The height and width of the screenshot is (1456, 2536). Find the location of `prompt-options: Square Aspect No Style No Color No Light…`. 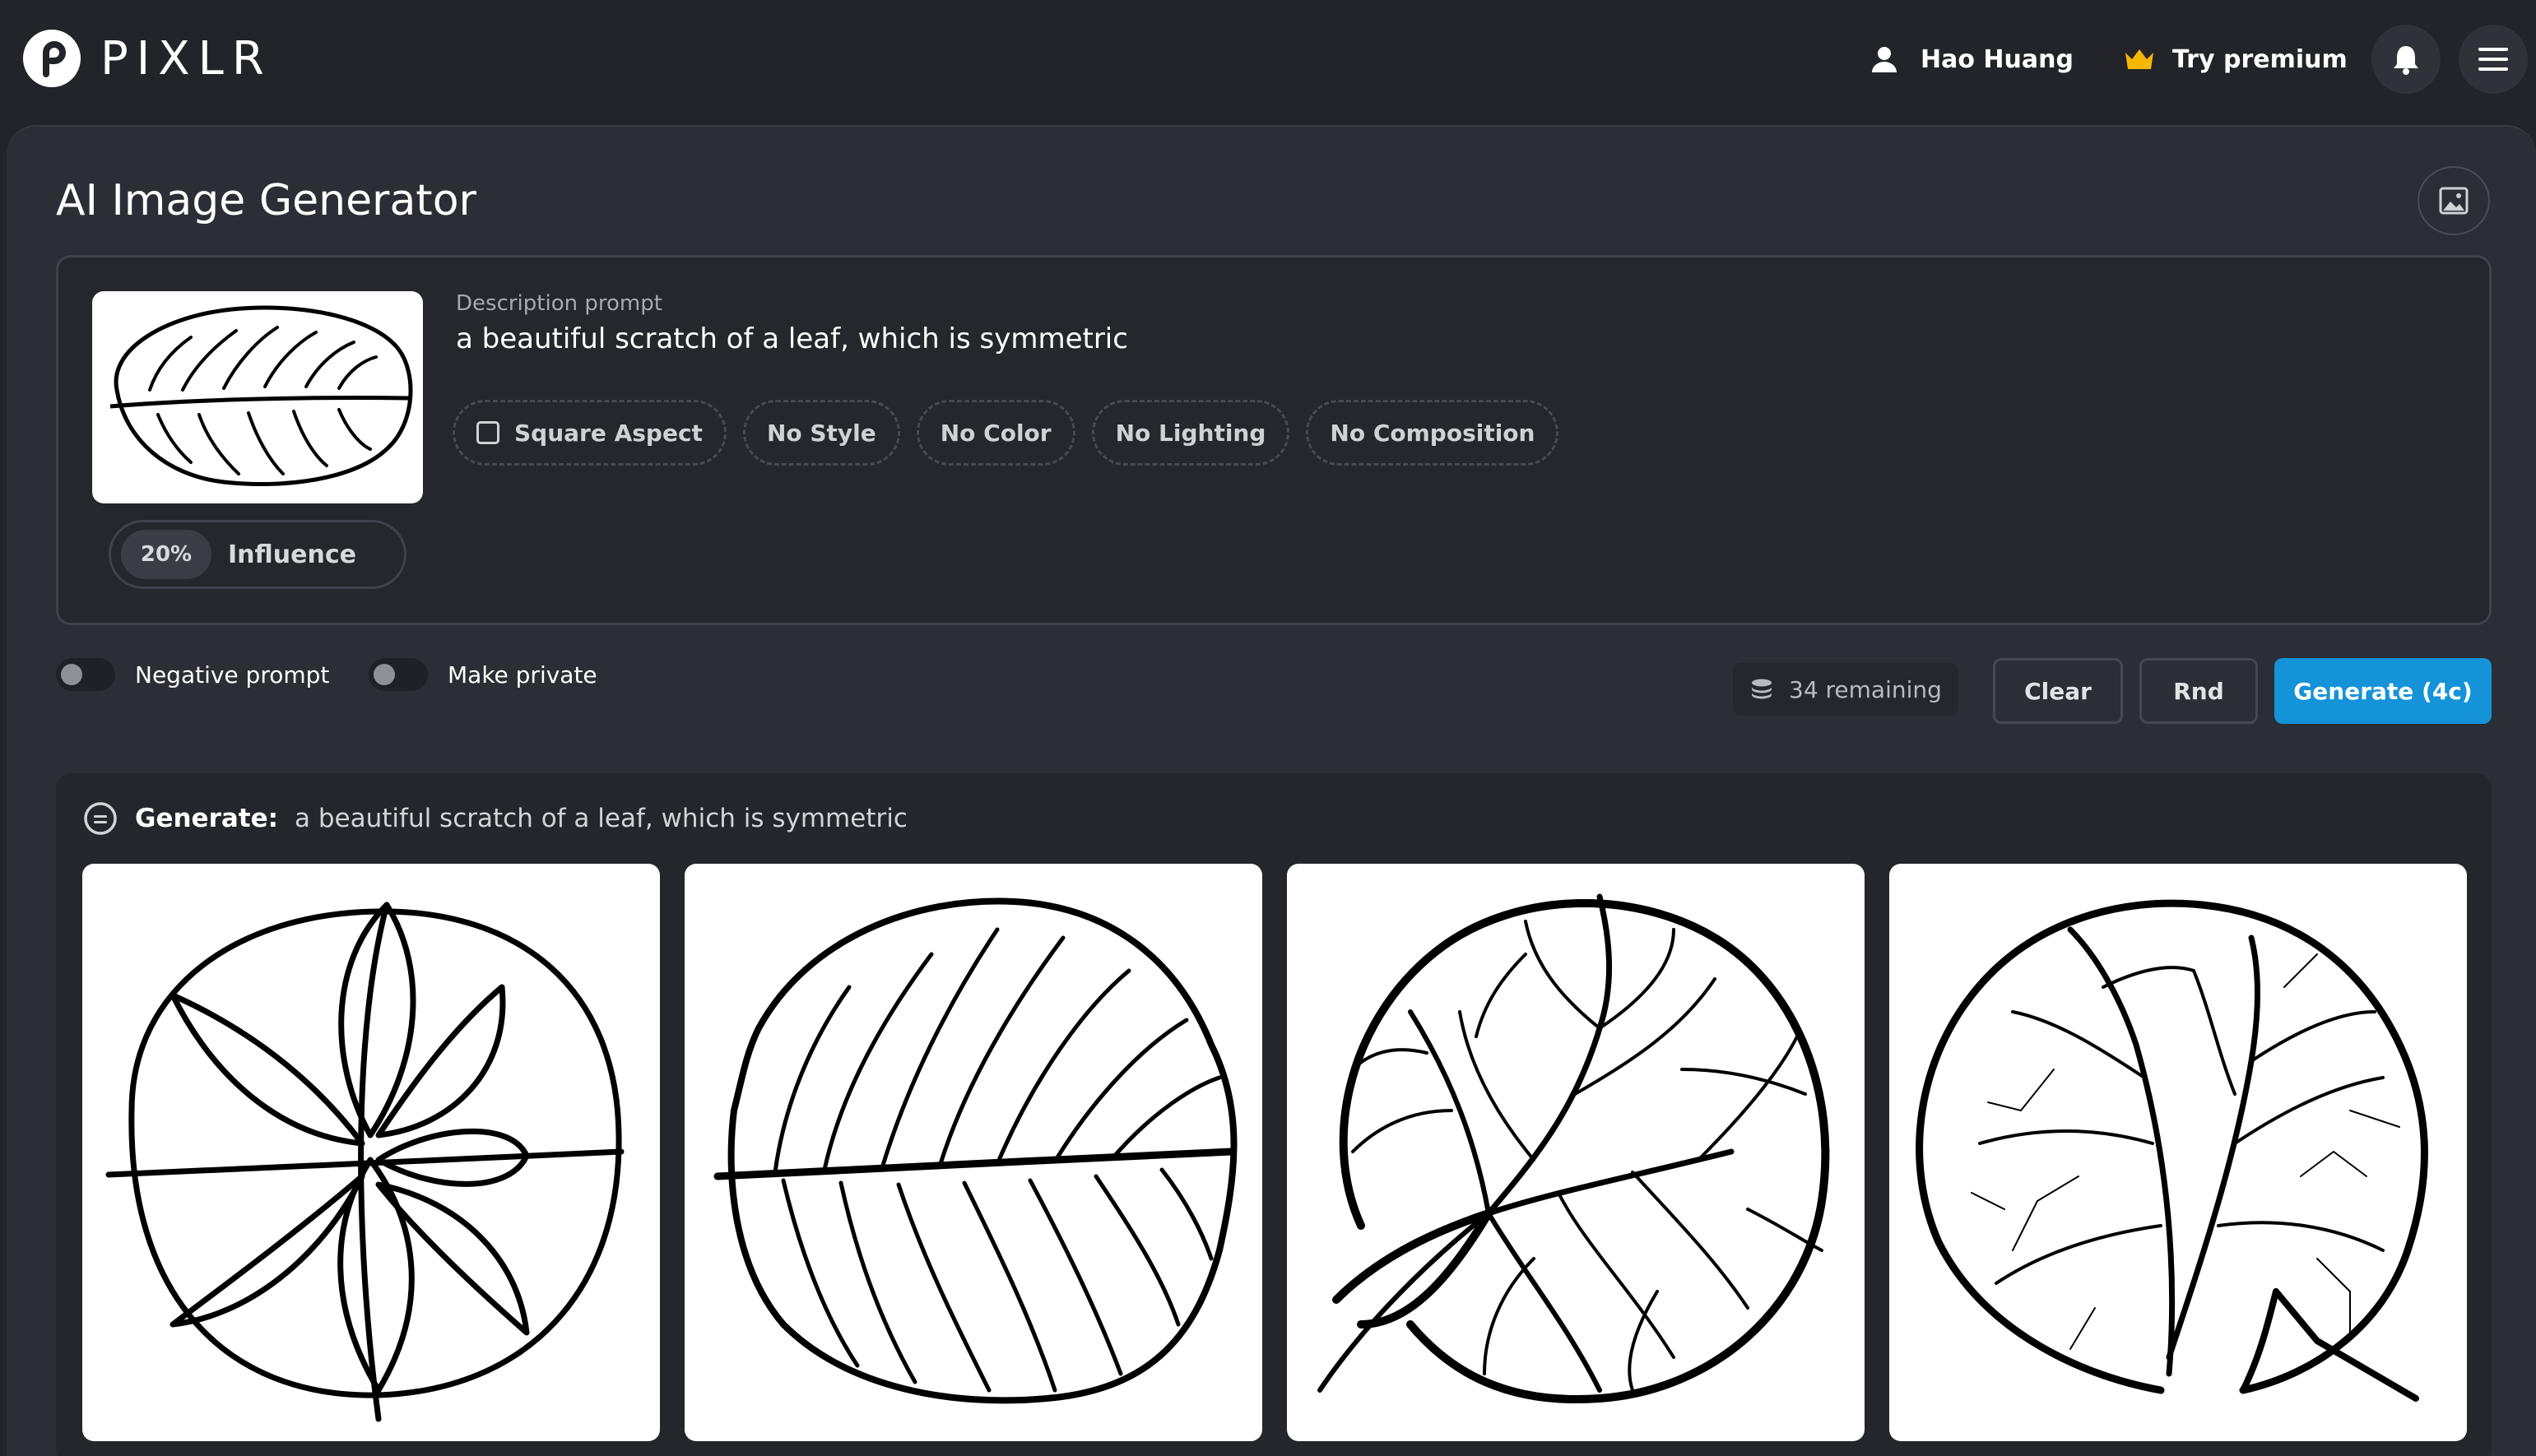

prompt-options: Square Aspect No Style No Color No Light… is located at coordinates (1006, 433).